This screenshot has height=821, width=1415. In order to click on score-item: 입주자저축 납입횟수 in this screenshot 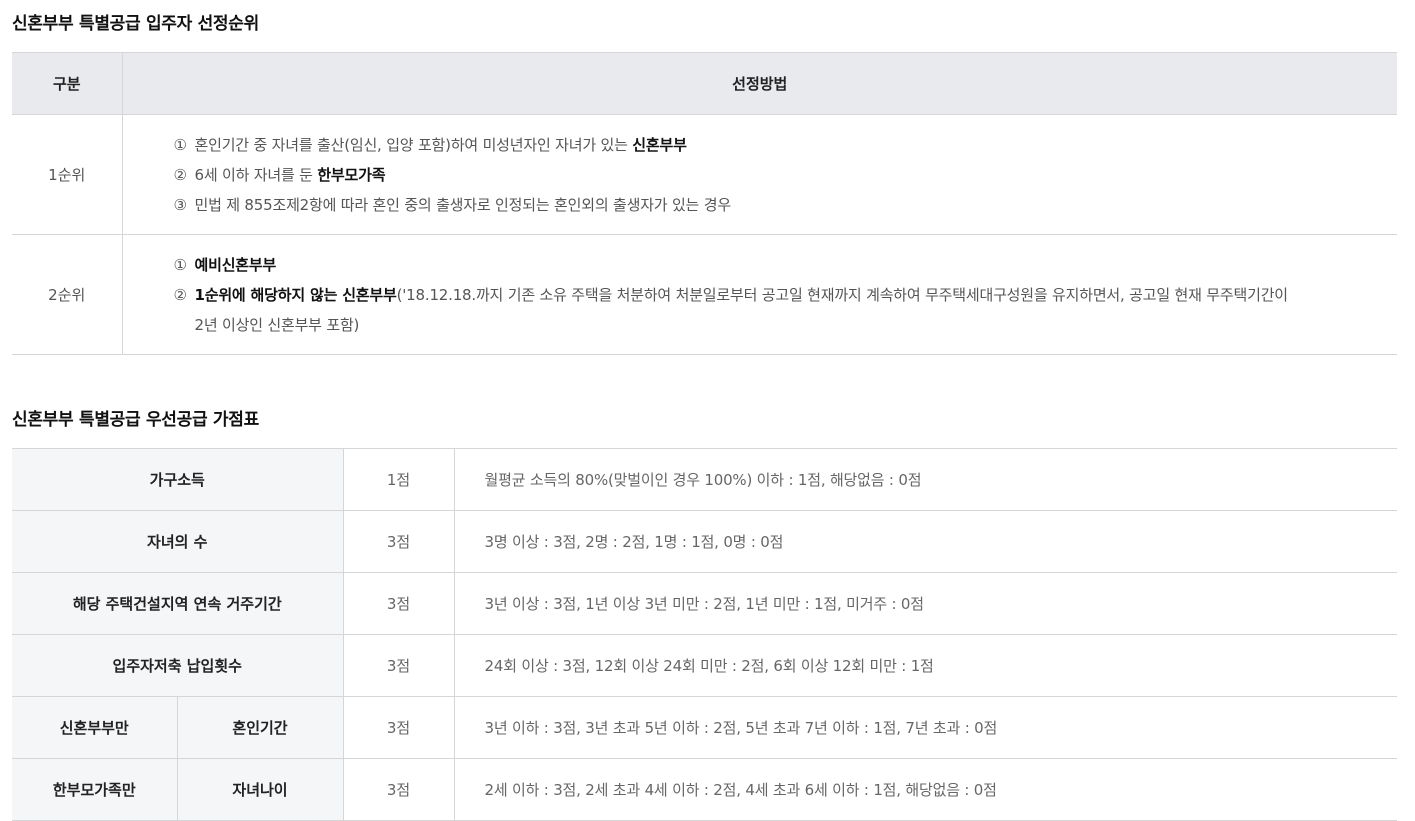, I will do `click(178, 665)`.